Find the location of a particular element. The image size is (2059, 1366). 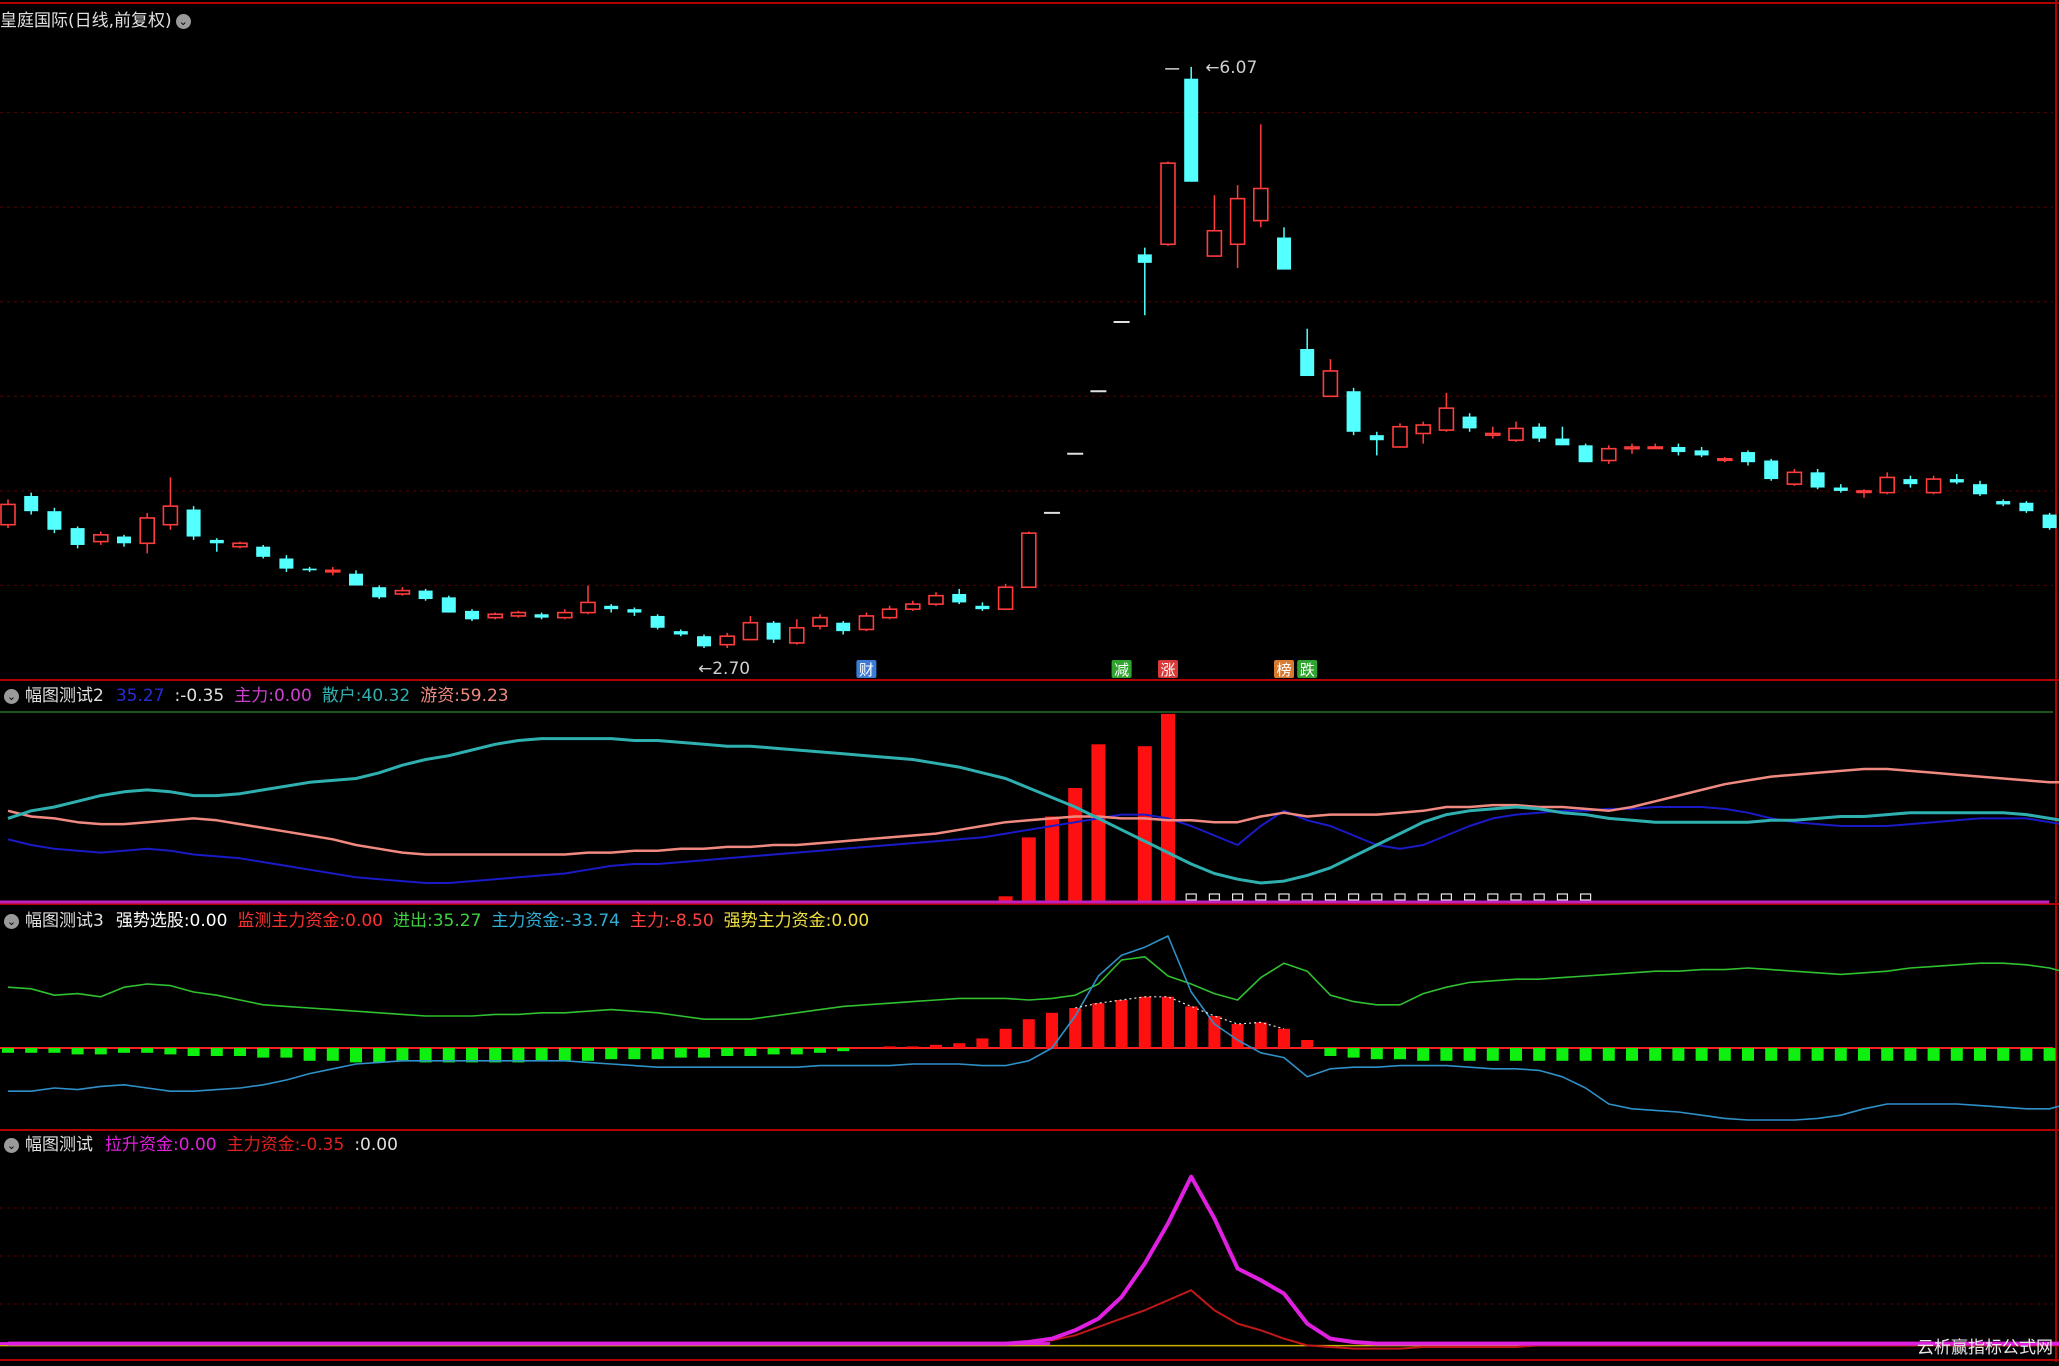

ind2-value-0: 35.27 is located at coordinates (140, 696).